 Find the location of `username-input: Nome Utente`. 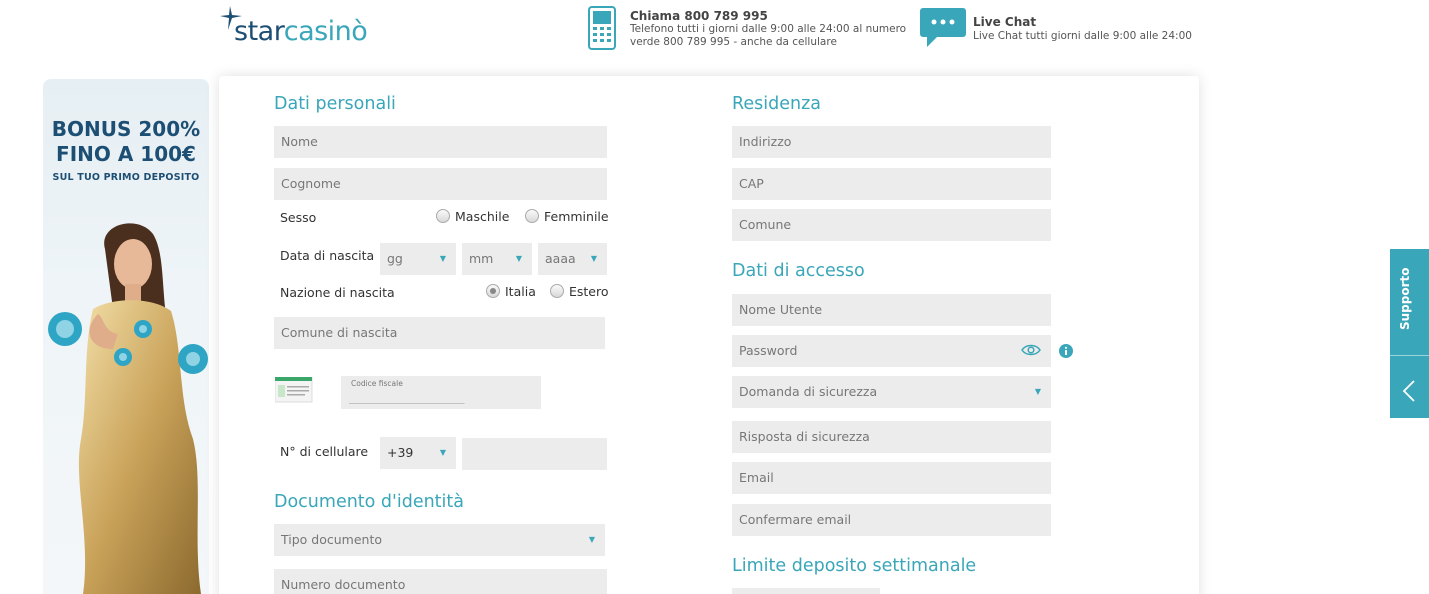

username-input: Nome Utente is located at coordinates (891, 310).